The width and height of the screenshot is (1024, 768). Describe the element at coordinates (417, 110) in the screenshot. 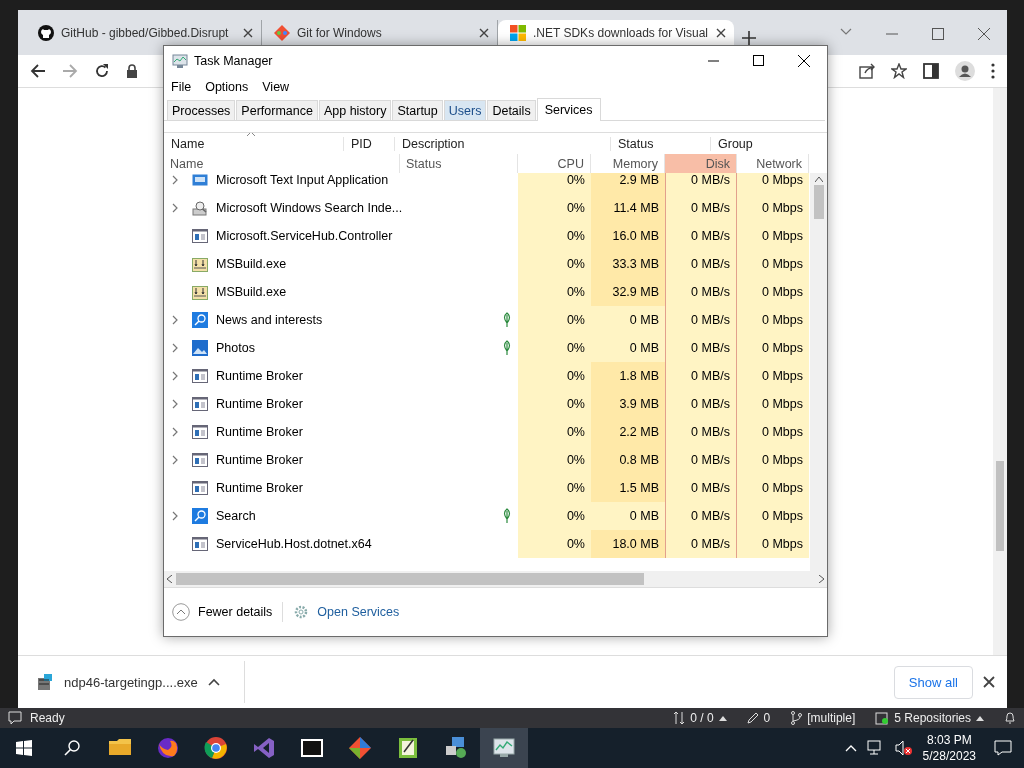

I see `tab: Startup` at that location.